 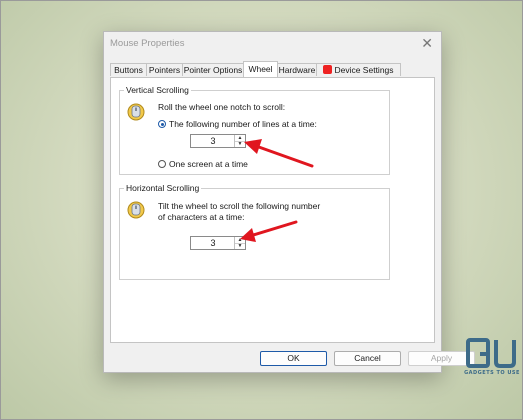 I want to click on horizontal-scrolling-label: Horizontal Scrolling, so click(x=163, y=188).